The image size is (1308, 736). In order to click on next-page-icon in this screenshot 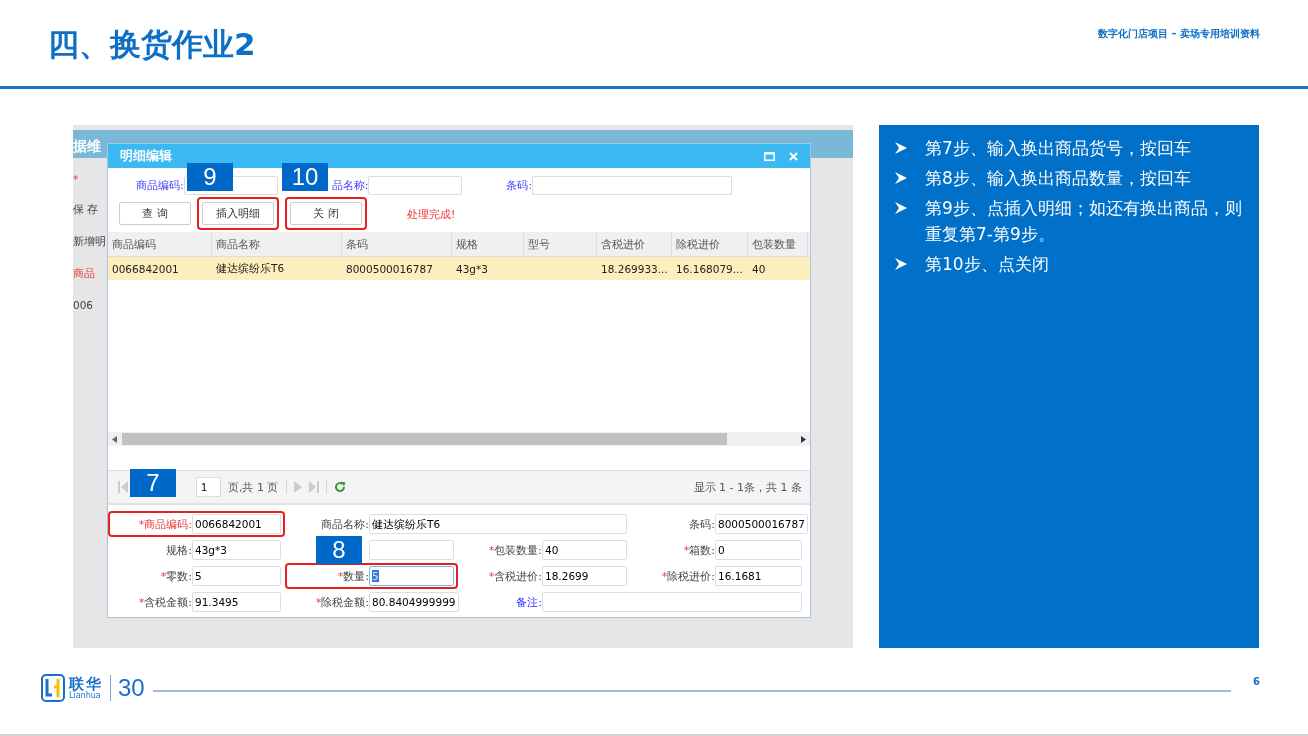, I will do `click(297, 487)`.